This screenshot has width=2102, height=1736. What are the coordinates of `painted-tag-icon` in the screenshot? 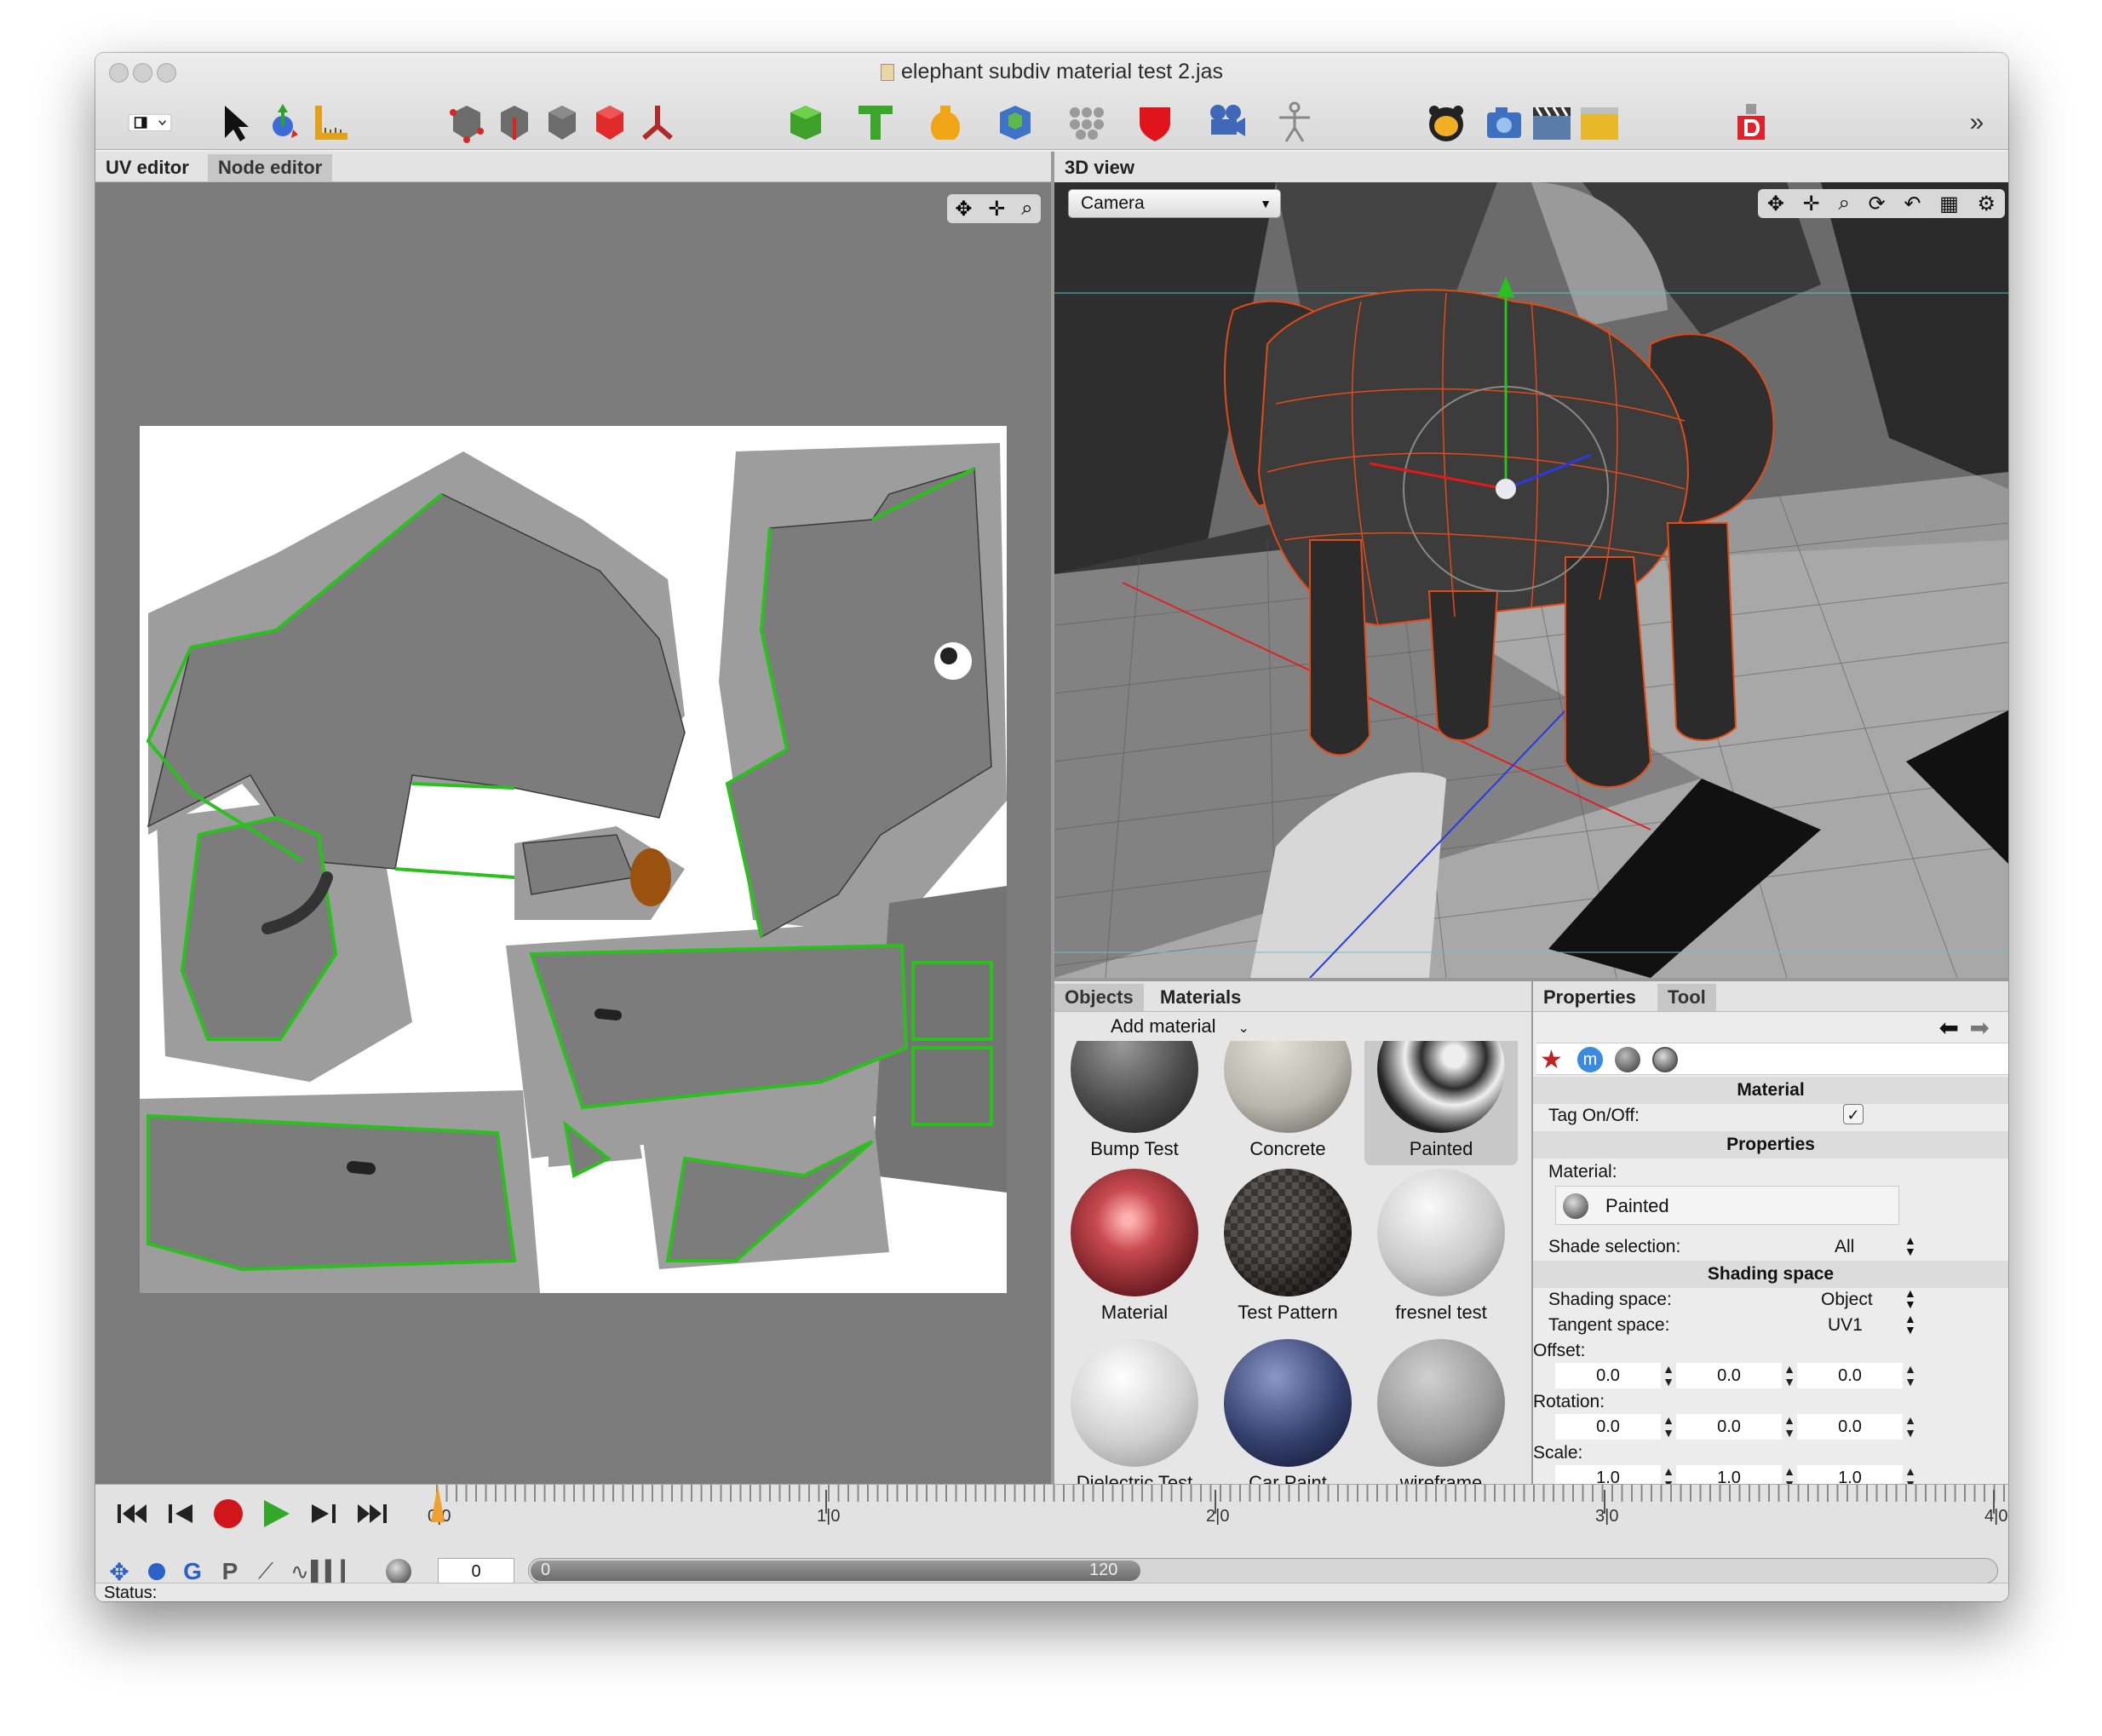 It's located at (1665, 1059).